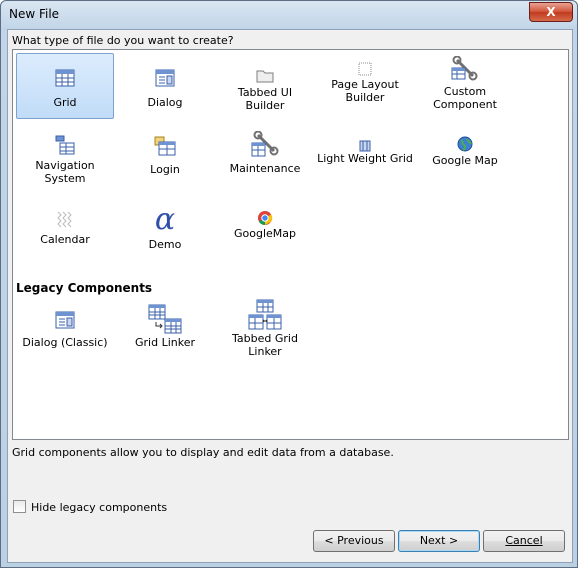 This screenshot has width=578, height=568. I want to click on item-label: GoogleMap, so click(264, 233).